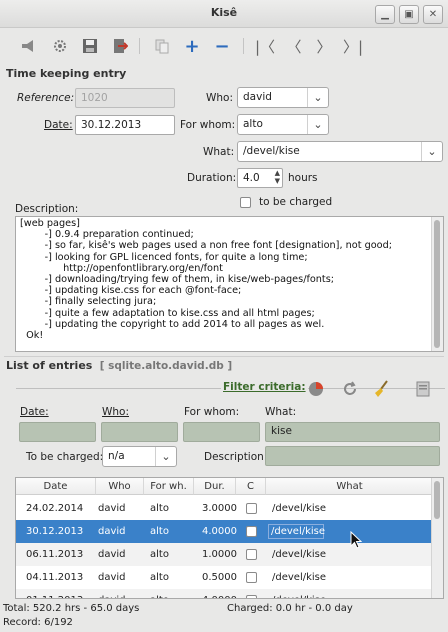  Describe the element at coordinates (120, 46) in the screenshot. I see `quit-button` at that location.